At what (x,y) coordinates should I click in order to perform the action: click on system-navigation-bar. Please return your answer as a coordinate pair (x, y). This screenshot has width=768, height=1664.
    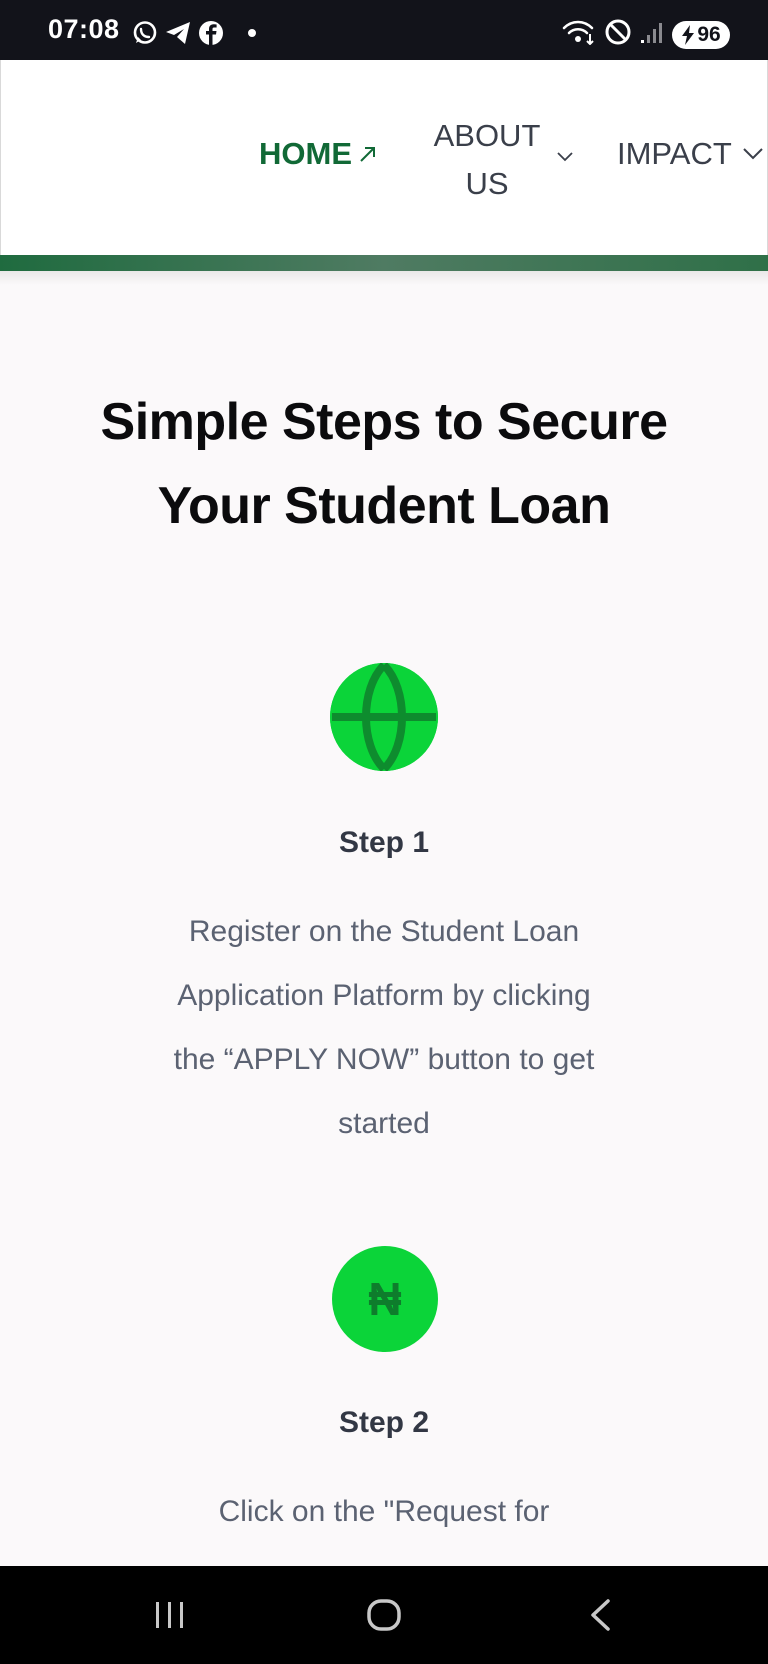
    Looking at the image, I should click on (384, 1615).